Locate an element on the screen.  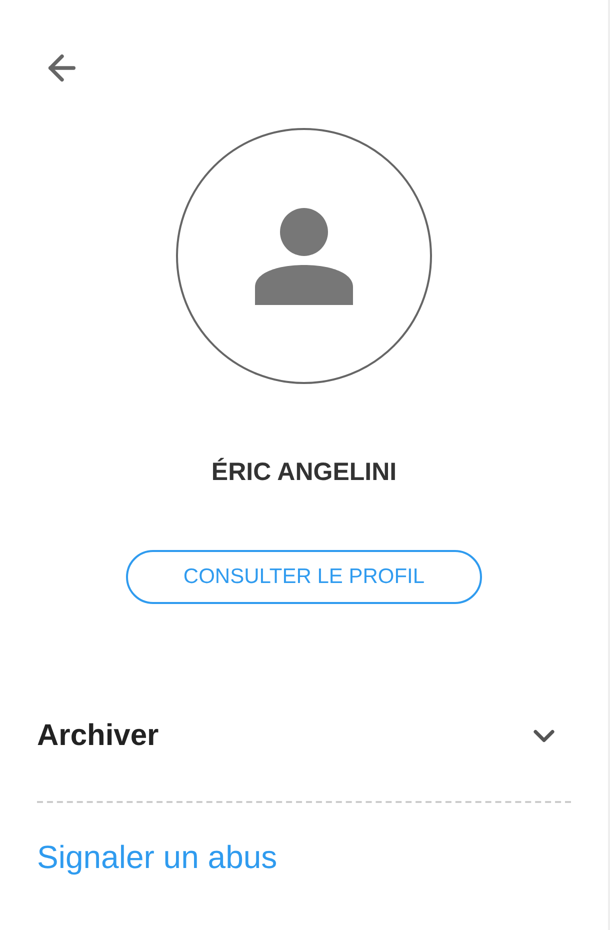
view-profile-button: CONSULTER LE PROFIL is located at coordinates (304, 577).